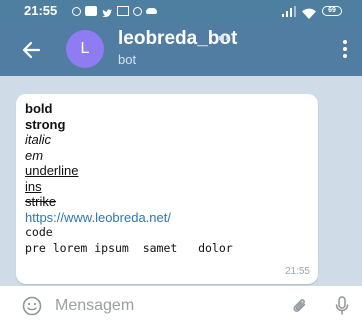 This screenshot has height=326, width=362. Describe the element at coordinates (91, 11) in the screenshot. I see `media-icon` at that location.